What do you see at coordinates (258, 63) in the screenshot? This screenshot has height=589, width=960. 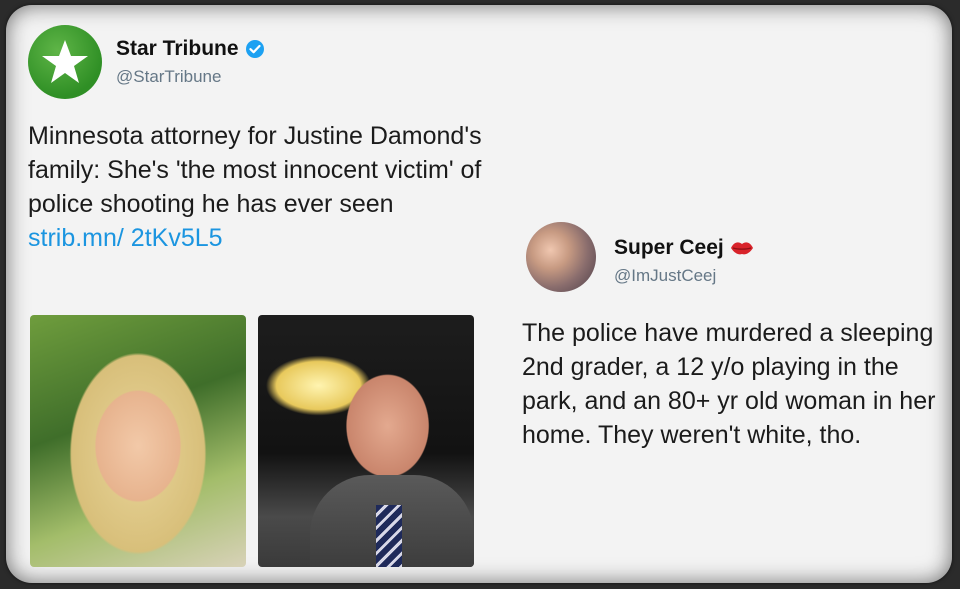 I see `tweet-header: Star Tribune @StarTribune` at bounding box center [258, 63].